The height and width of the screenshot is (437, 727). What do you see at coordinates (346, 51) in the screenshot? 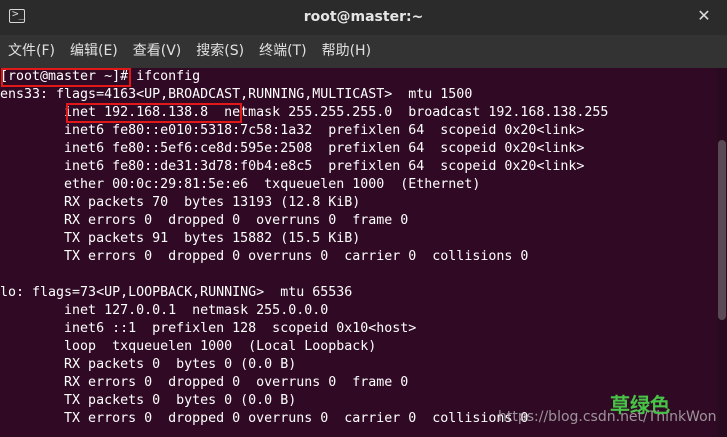
I see `menu-help: 帮助(H)` at bounding box center [346, 51].